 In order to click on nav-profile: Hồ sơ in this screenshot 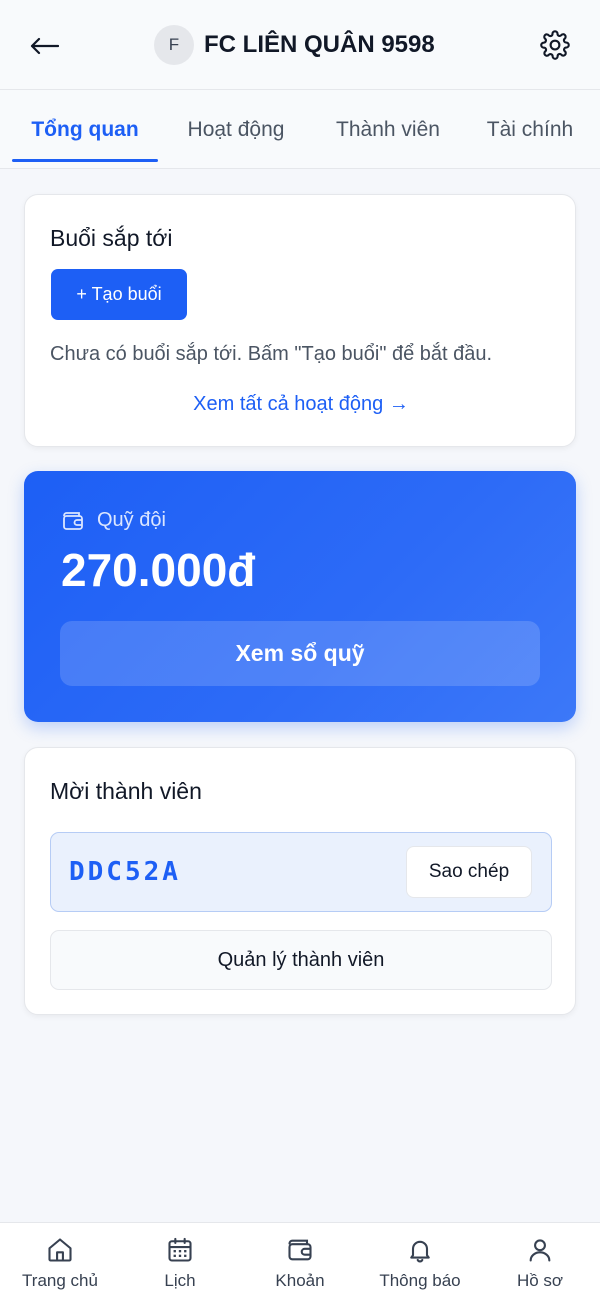, I will do `click(540, 1263)`.